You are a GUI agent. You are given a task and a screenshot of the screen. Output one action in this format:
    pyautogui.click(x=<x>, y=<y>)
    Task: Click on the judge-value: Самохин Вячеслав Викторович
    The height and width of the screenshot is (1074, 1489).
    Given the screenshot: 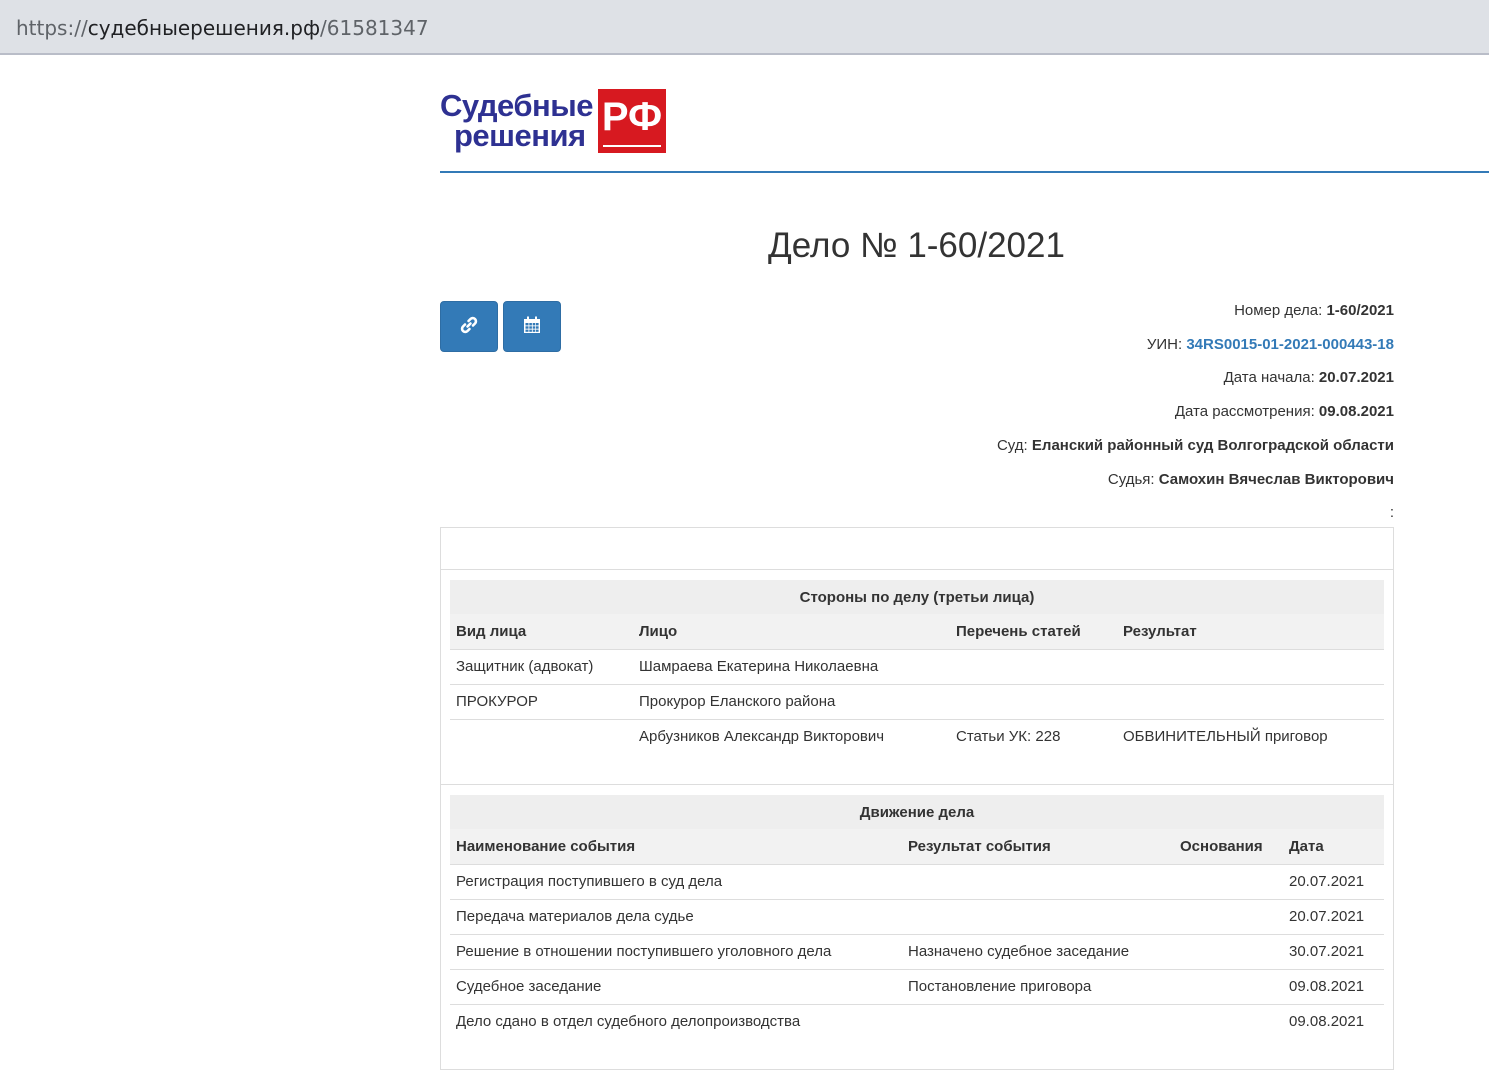 What is the action you would take?
    pyautogui.click(x=1276, y=479)
    